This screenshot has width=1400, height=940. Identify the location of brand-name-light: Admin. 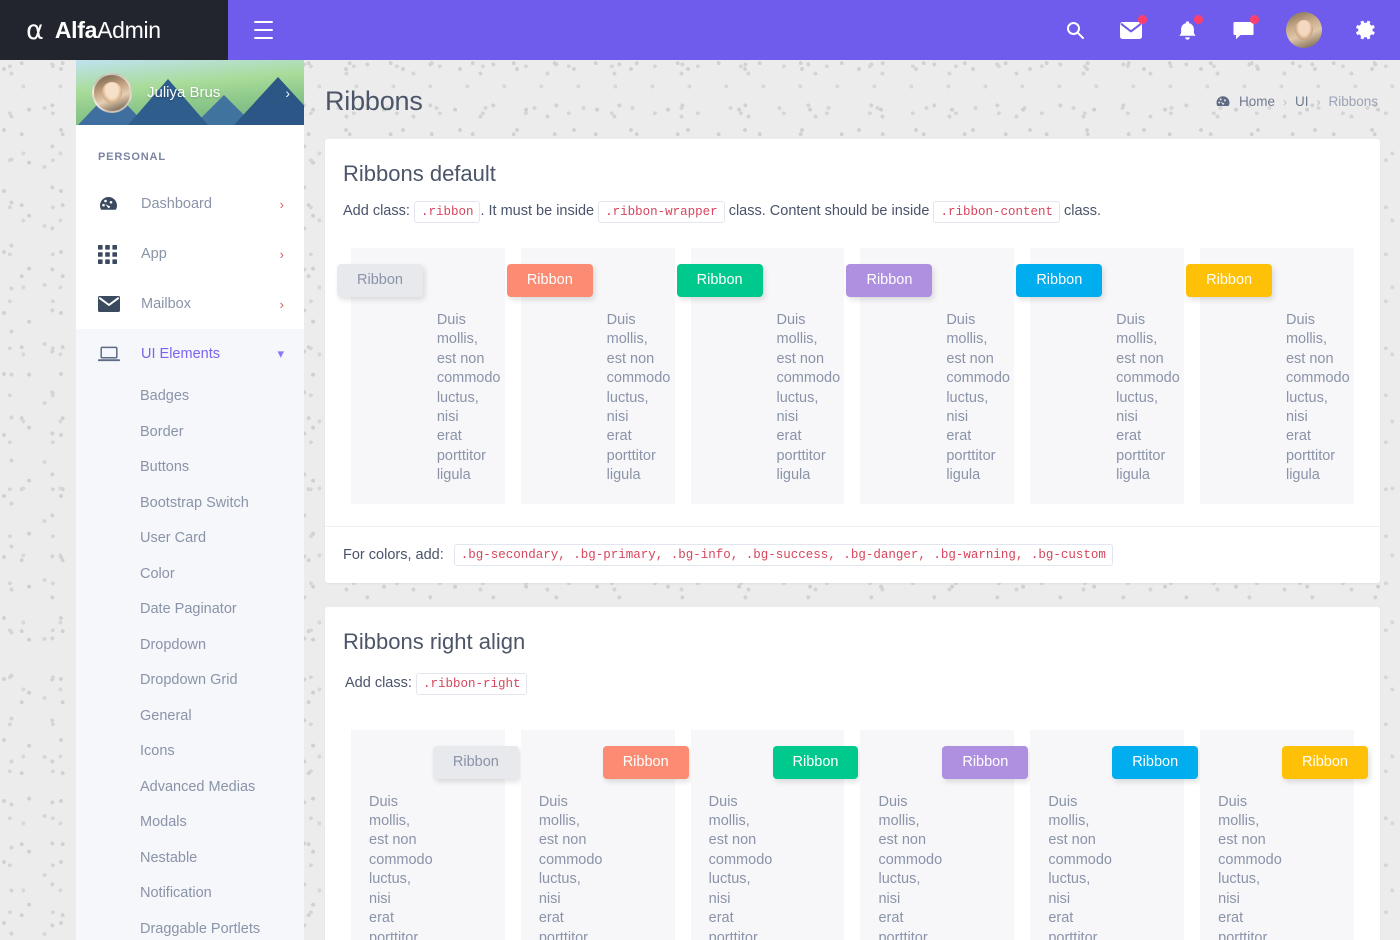
(129, 29).